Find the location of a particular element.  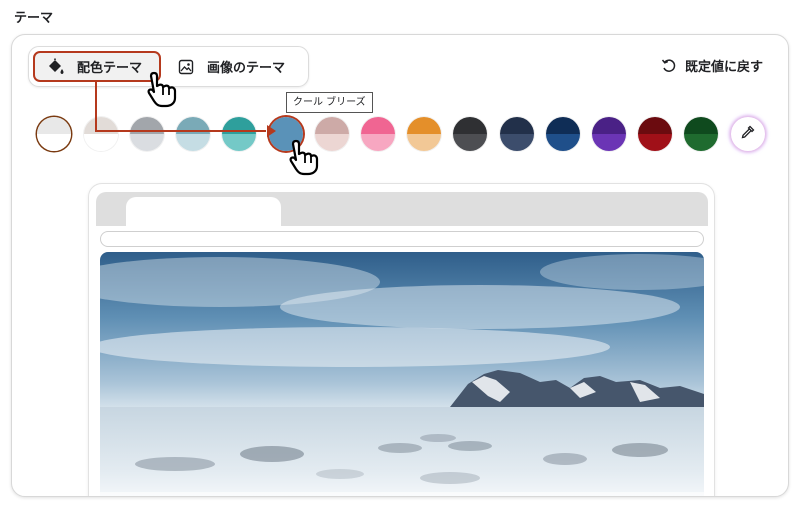

annotation-arrow is located at coordinates (185, 109).